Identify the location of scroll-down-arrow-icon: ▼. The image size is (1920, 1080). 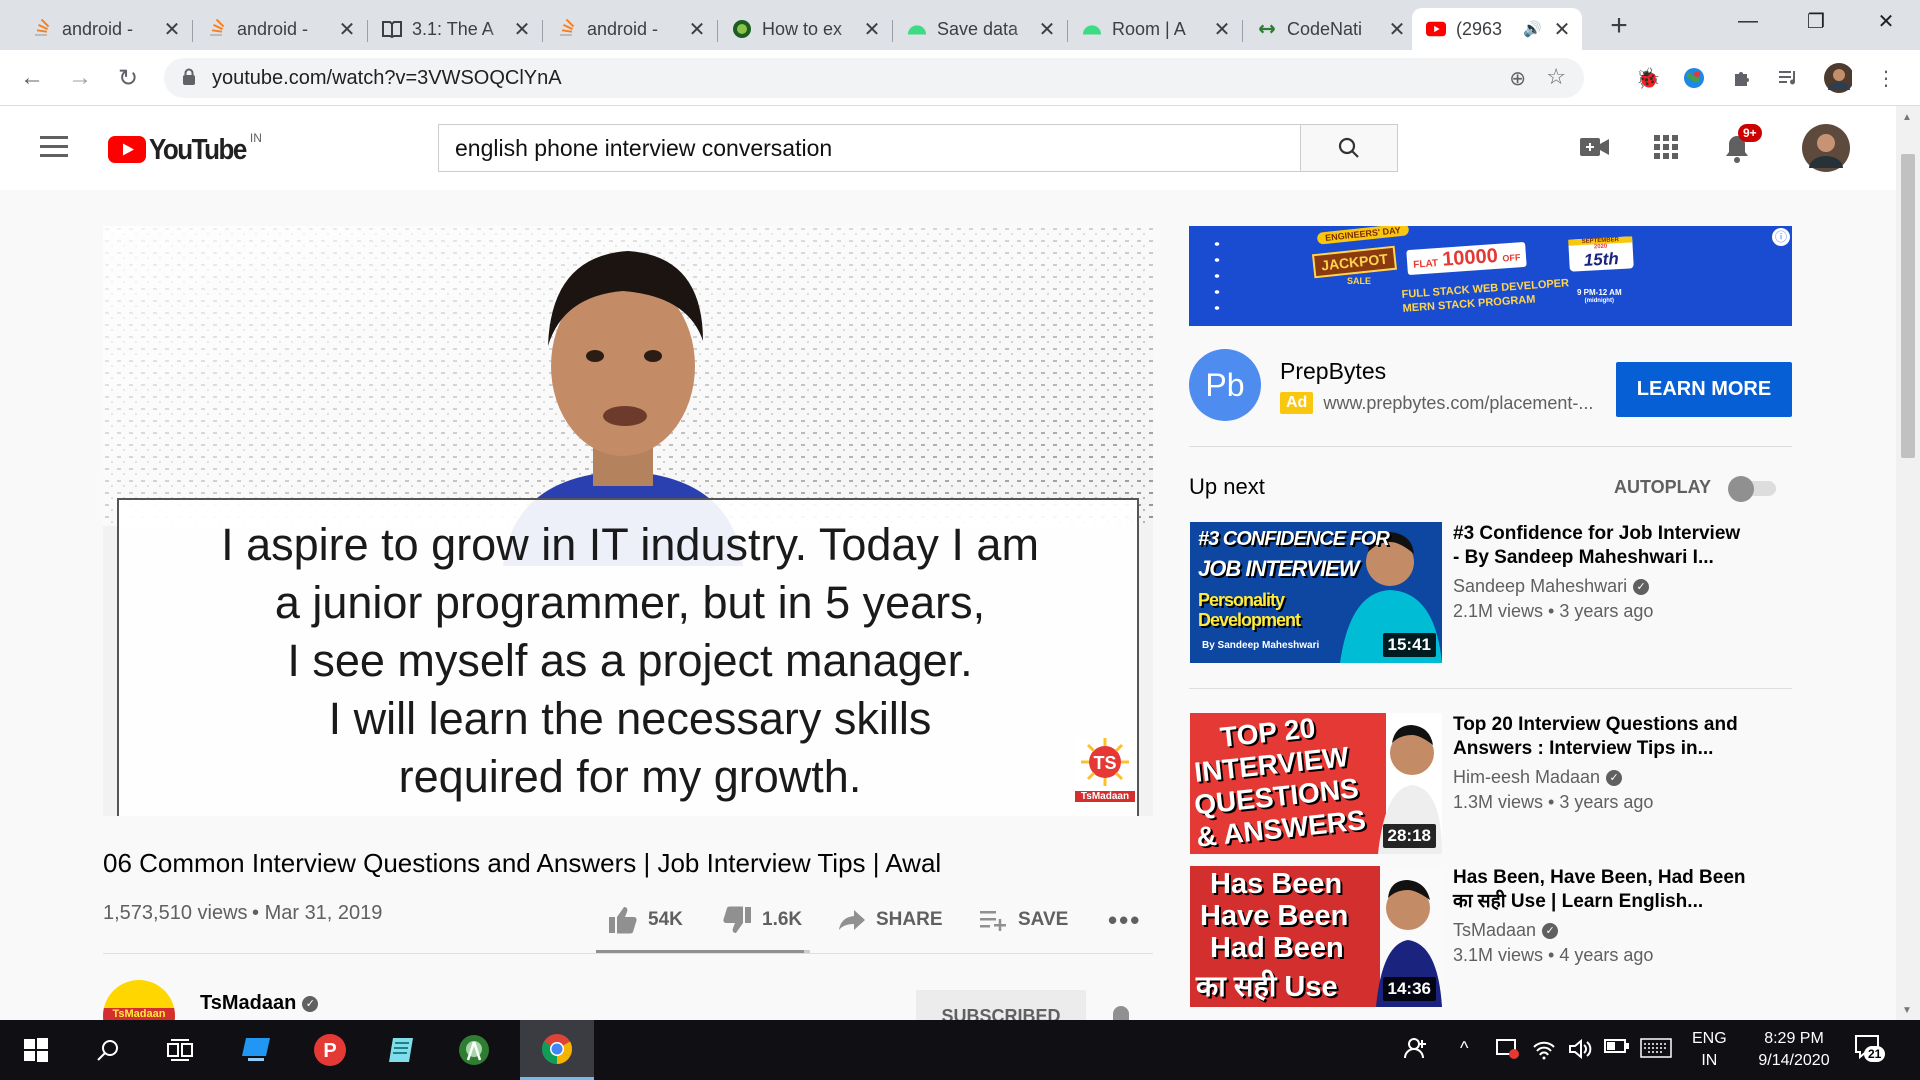
(1907, 1010).